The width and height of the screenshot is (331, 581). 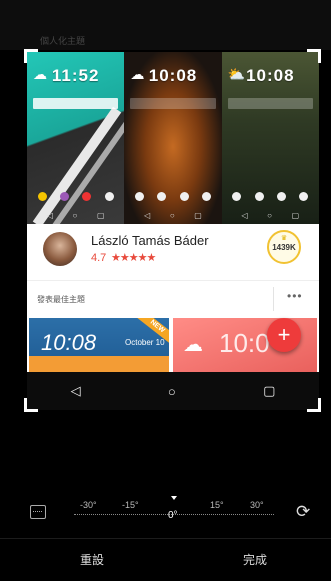 What do you see at coordinates (173, 252) in the screenshot?
I see `author-card: László Tamás Báder 4.7 ★★★★★ ♛ 1439K` at bounding box center [173, 252].